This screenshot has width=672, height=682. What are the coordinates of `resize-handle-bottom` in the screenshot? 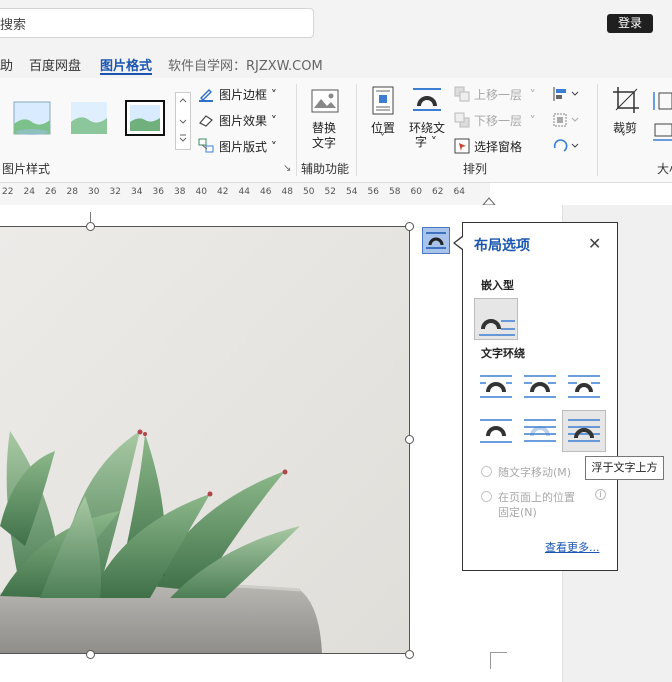 It's located at (90, 654).